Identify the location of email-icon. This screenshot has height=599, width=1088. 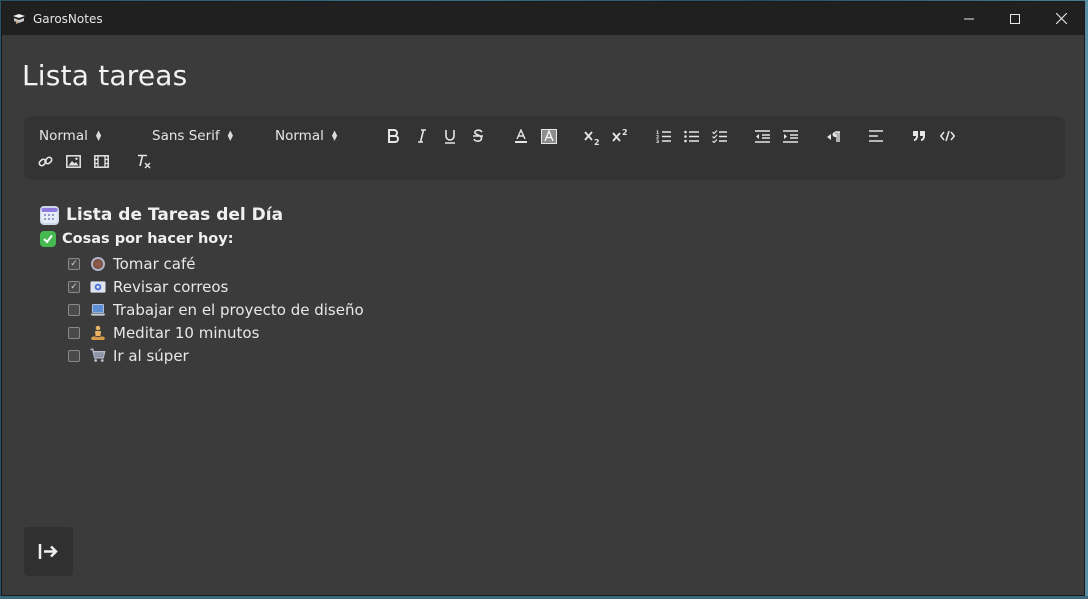
(98, 287).